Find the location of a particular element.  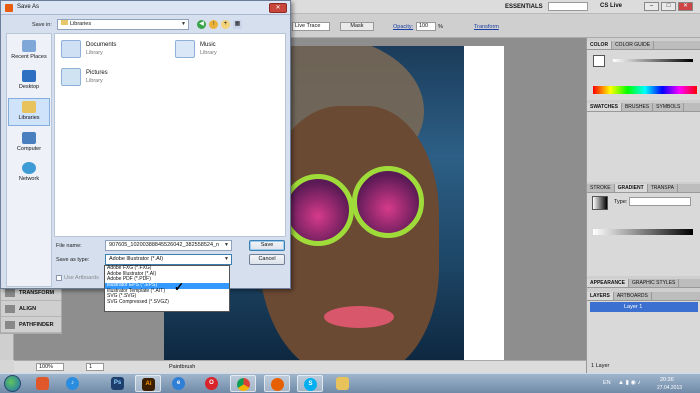

taskbar-opera: O is located at coordinates (212, 383).